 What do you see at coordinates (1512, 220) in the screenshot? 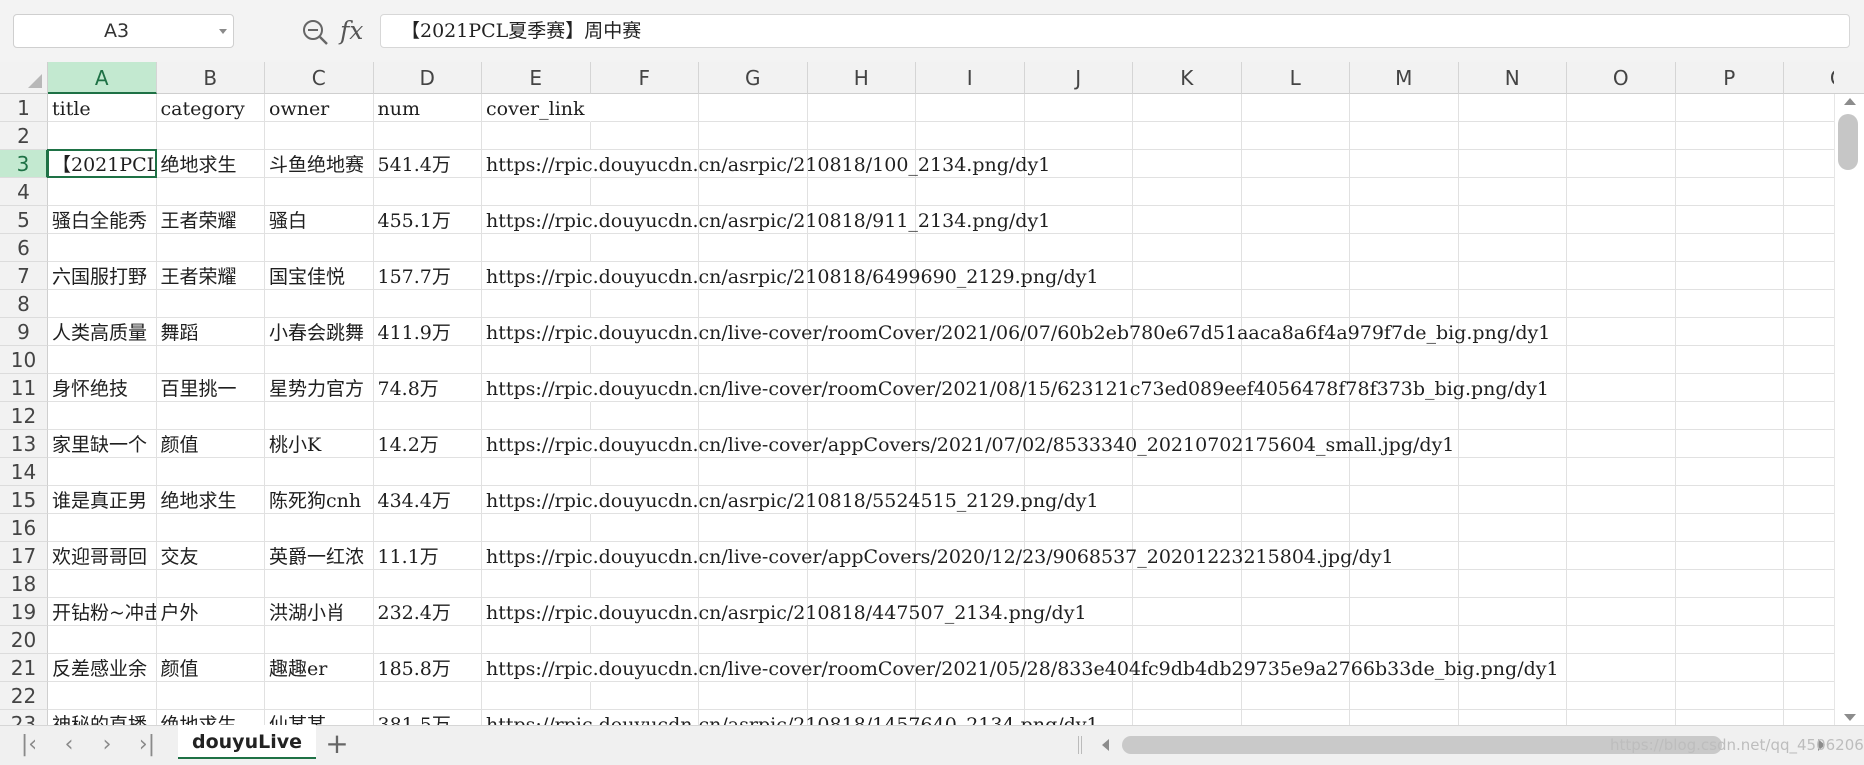
I see `cell-n5` at bounding box center [1512, 220].